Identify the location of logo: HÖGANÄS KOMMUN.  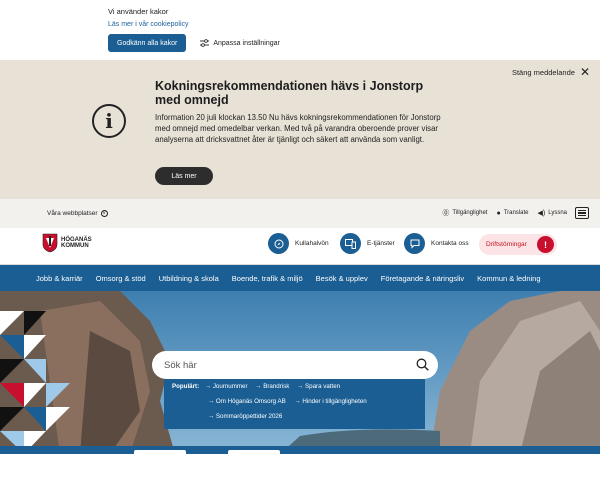
(67, 243).